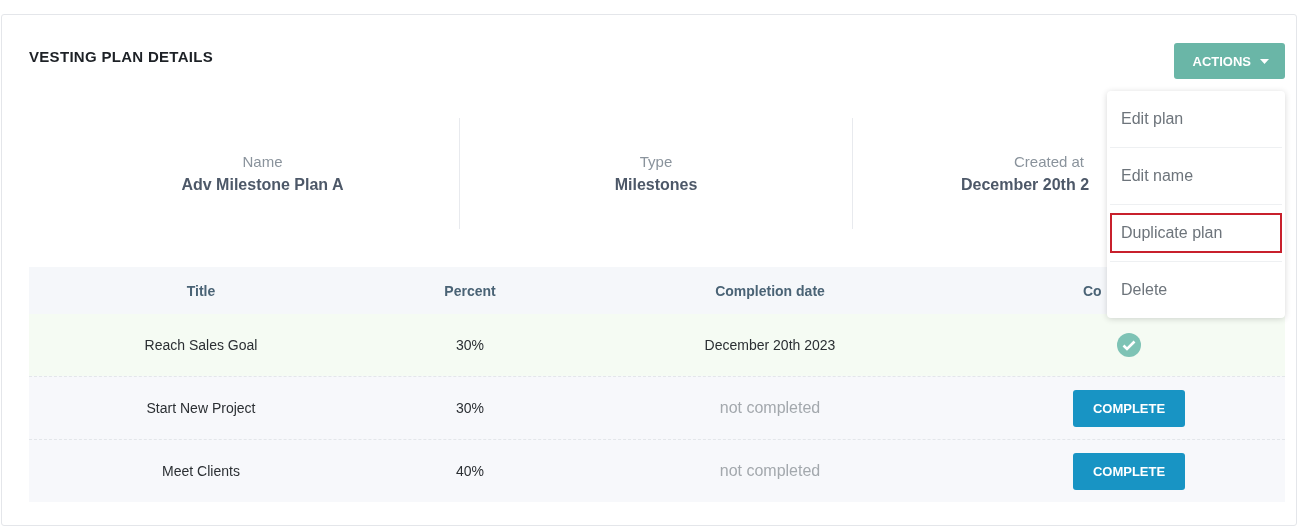 The height and width of the screenshot is (532, 1313). What do you see at coordinates (201, 345) in the screenshot?
I see `table-cell: Reach Sales Goal` at bounding box center [201, 345].